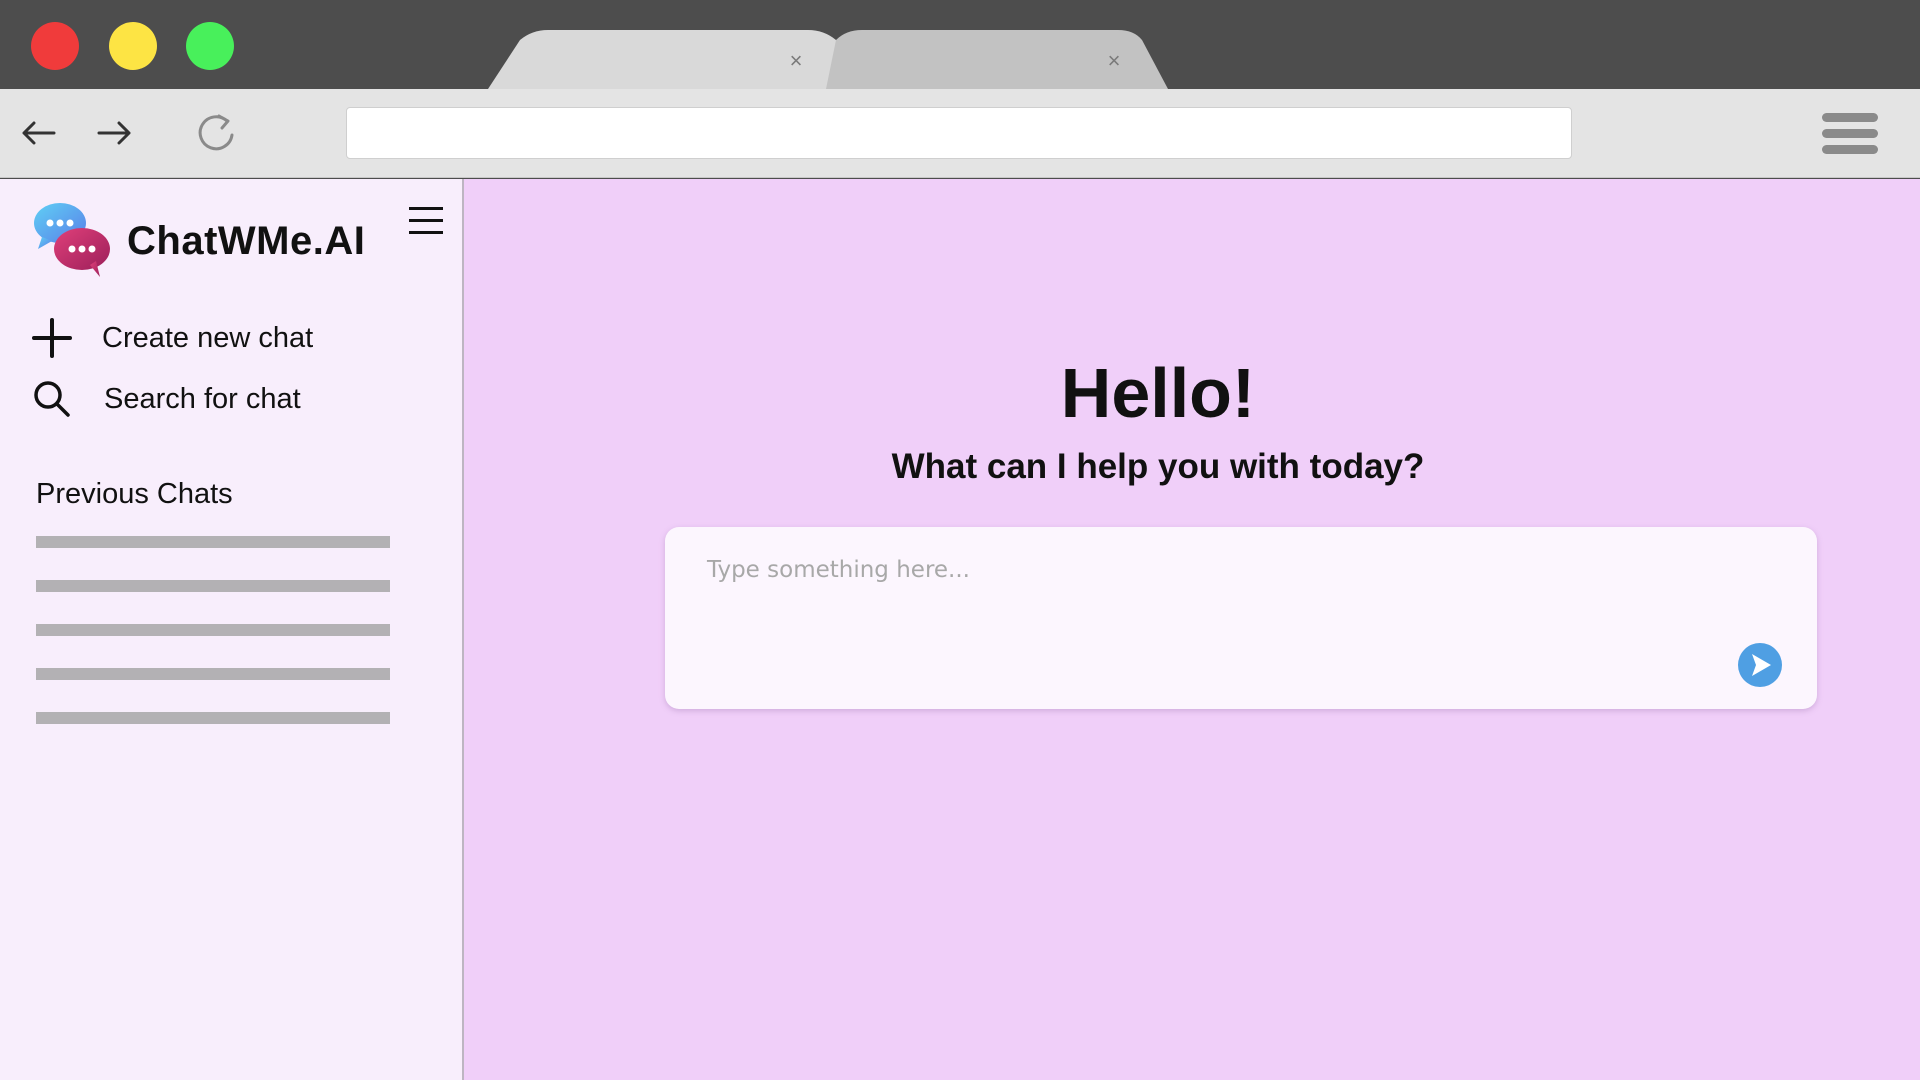  What do you see at coordinates (72, 240) in the screenshot?
I see `chat-bubbles-logo-icon` at bounding box center [72, 240].